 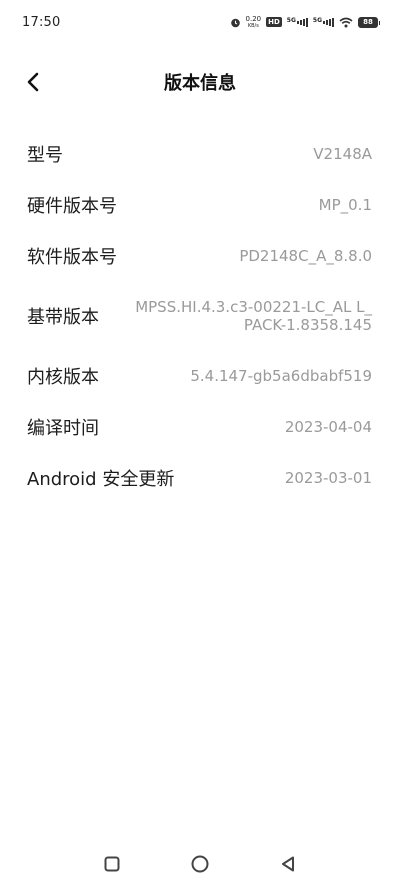 What do you see at coordinates (72, 257) in the screenshot?
I see `info-label: 软件版本号` at bounding box center [72, 257].